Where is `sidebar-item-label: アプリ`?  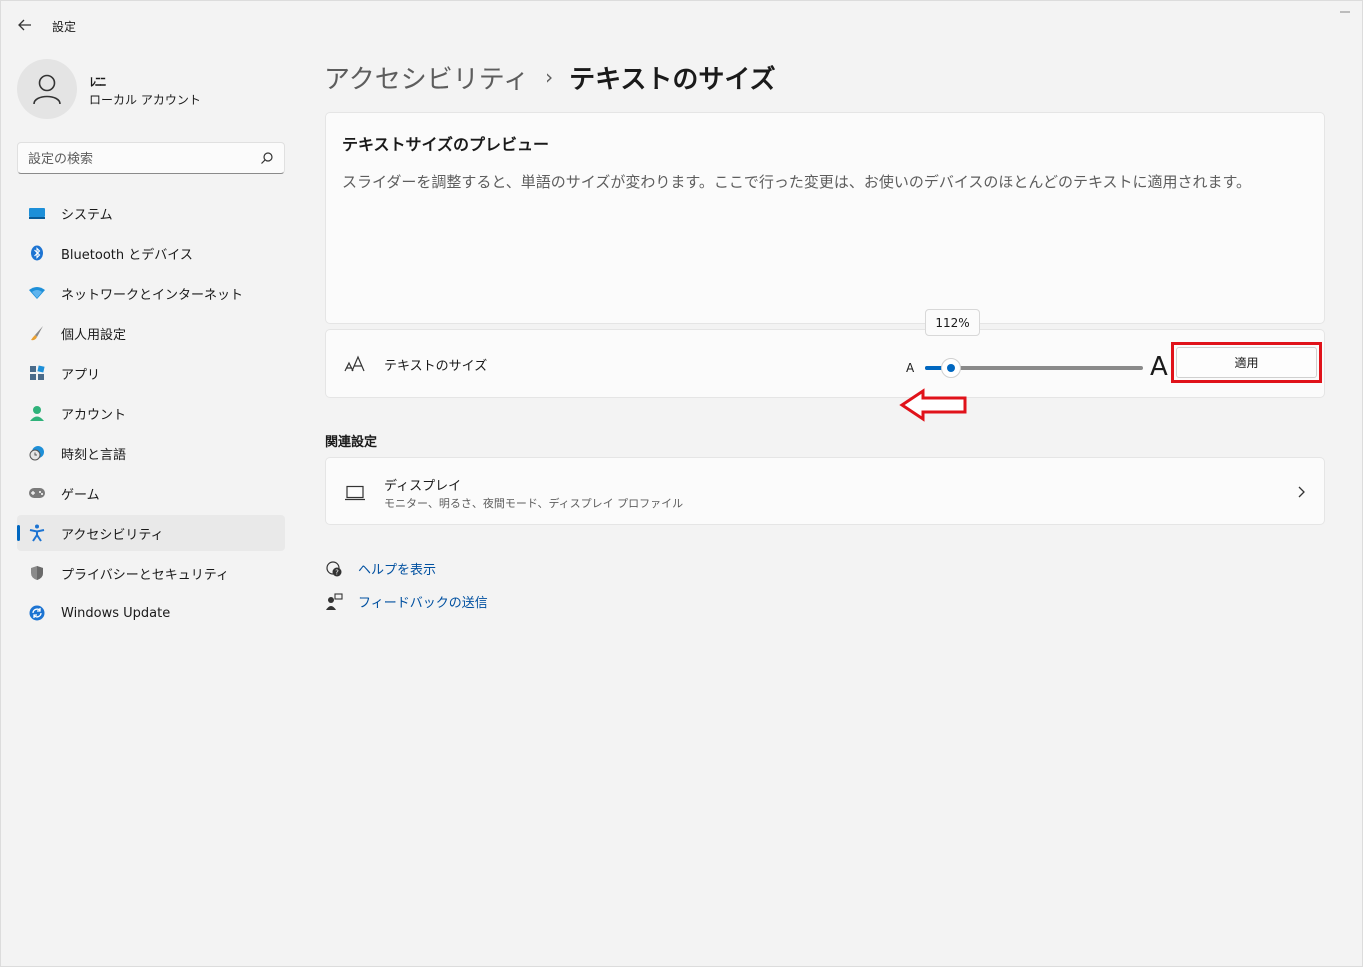
sidebar-item-label: アプリ is located at coordinates (81, 375).